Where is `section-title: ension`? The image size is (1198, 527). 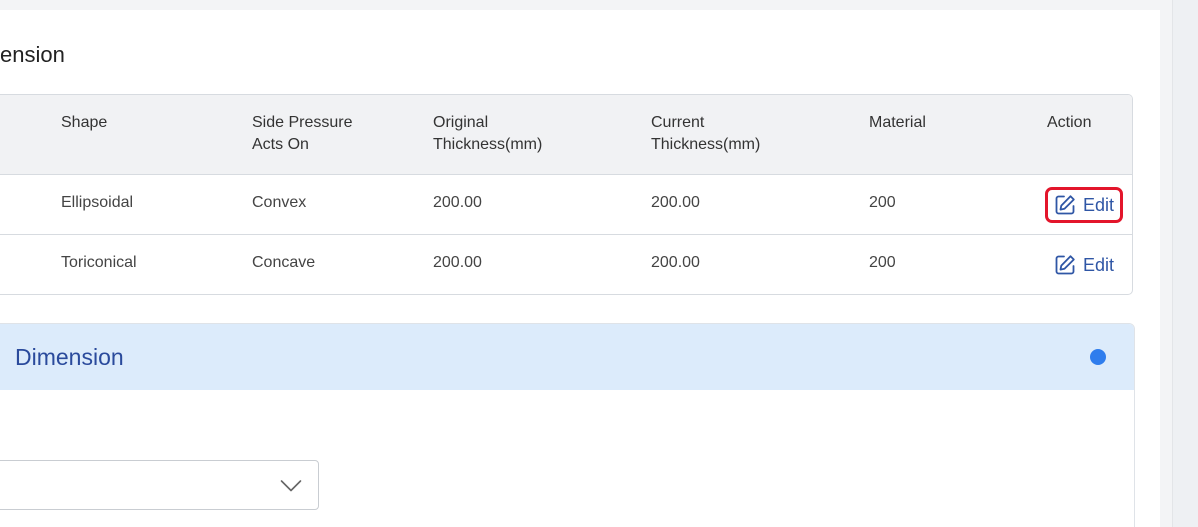 section-title: ension is located at coordinates (32, 54).